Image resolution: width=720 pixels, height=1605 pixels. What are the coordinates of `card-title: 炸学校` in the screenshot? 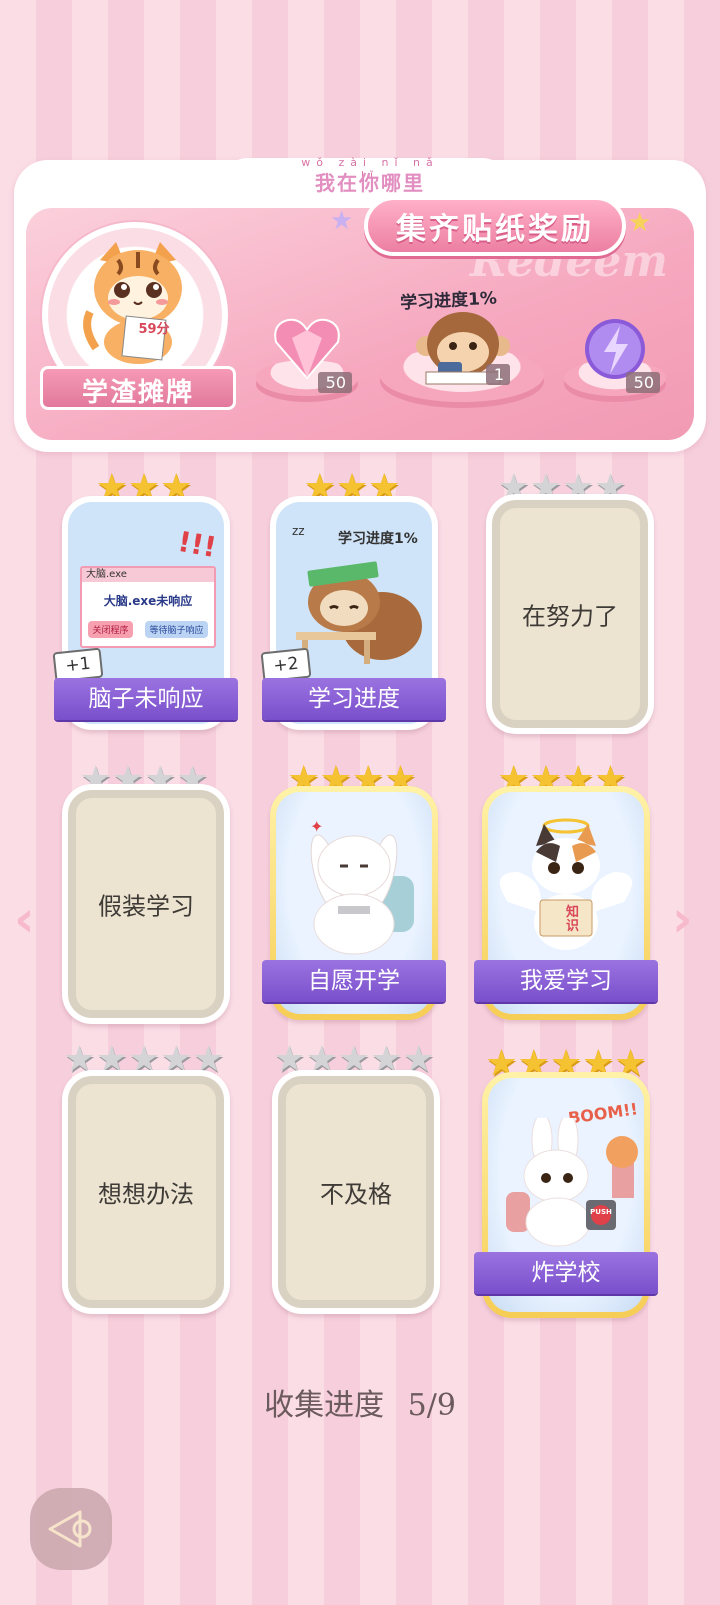 It's located at (566, 1273).